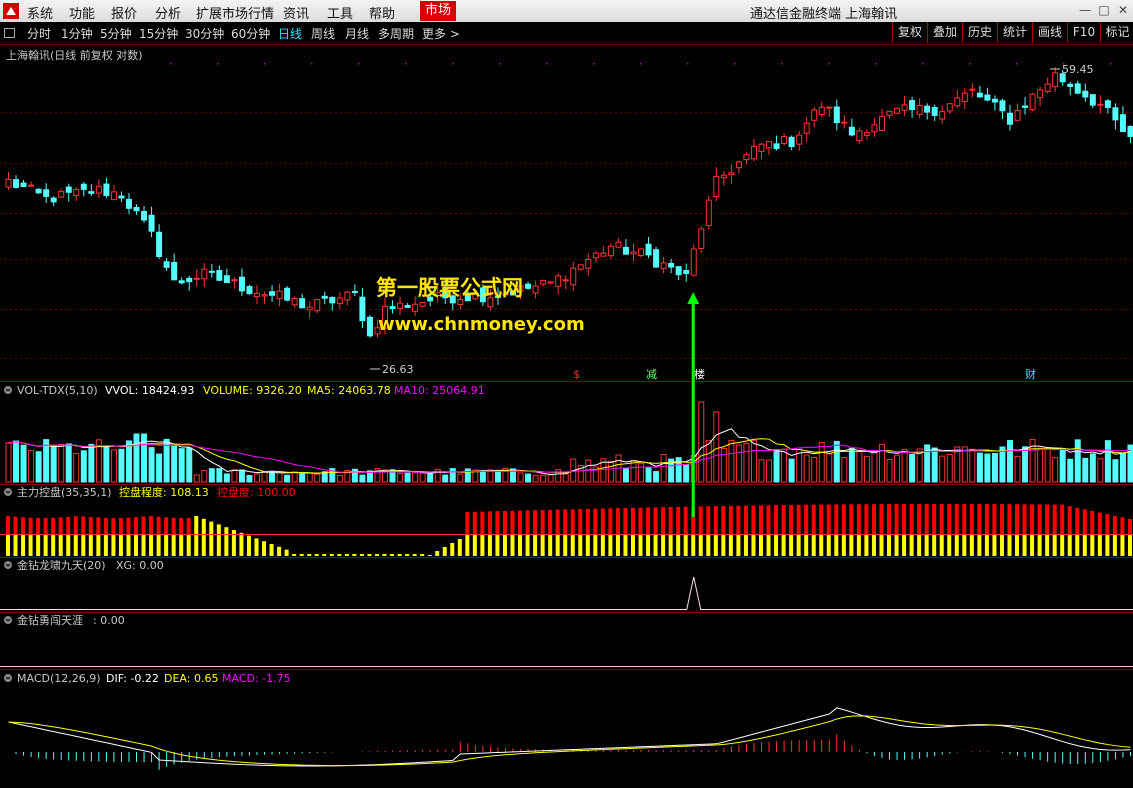 This screenshot has width=1133, height=788. What do you see at coordinates (392, 369) in the screenshot?
I see `low-price-label: 26.63` at bounding box center [392, 369].